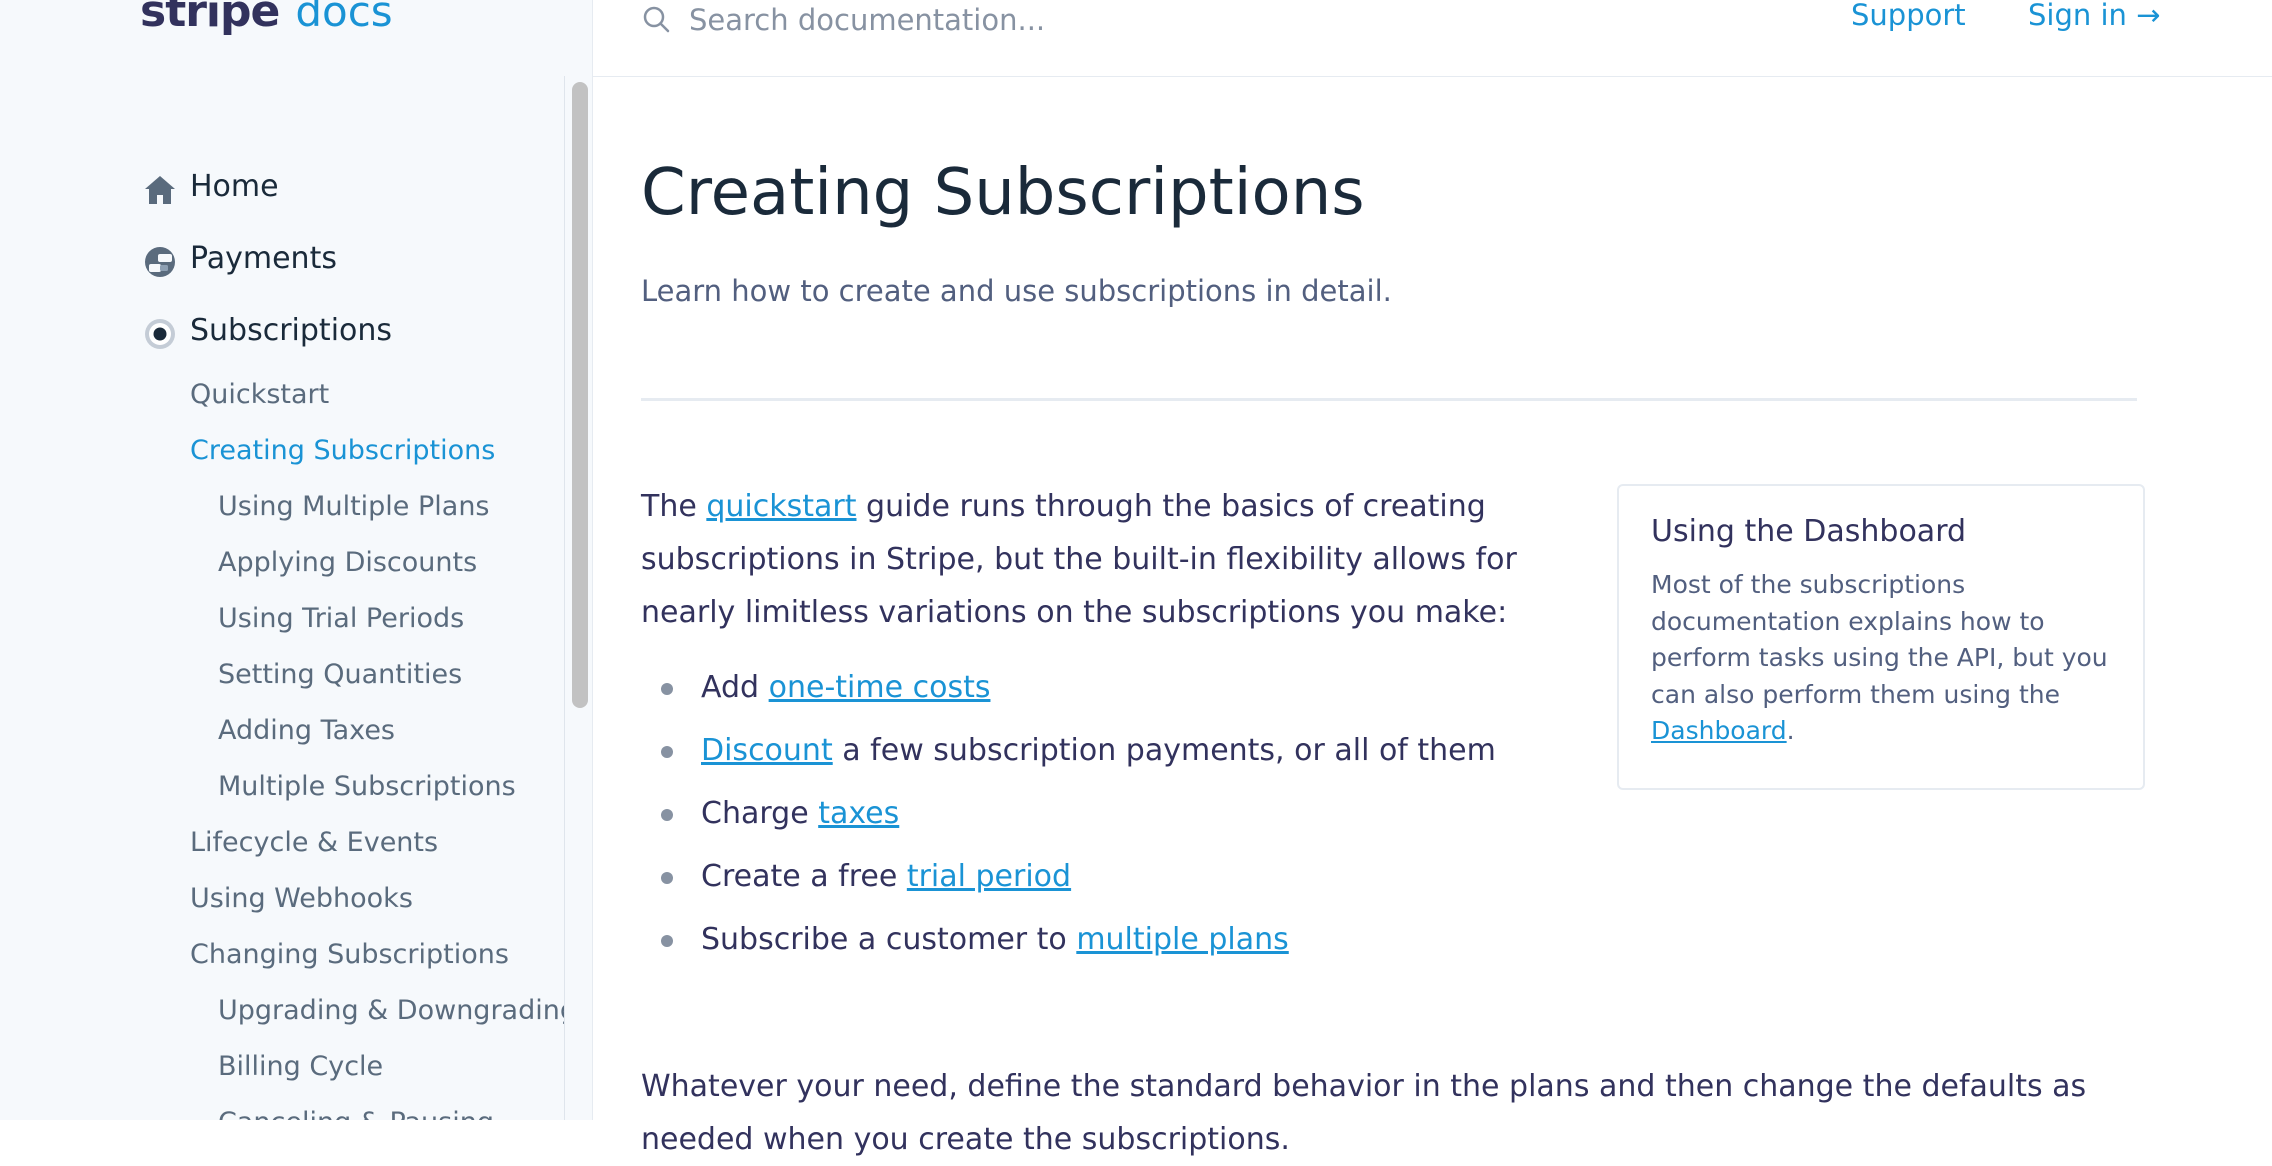 The image size is (2272, 1166). I want to click on stripe-docs-logo: stripe docs, so click(266, 23).